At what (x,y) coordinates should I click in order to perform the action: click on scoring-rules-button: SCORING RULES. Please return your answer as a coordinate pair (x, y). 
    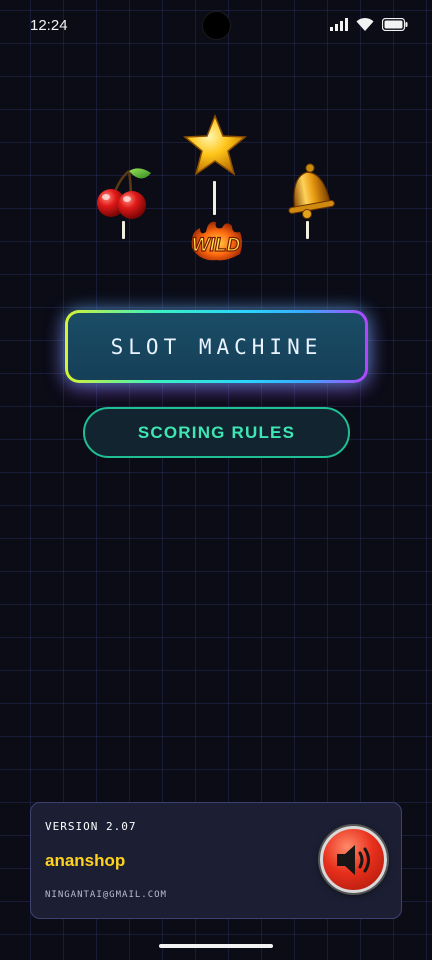
    Looking at the image, I should click on (216, 432).